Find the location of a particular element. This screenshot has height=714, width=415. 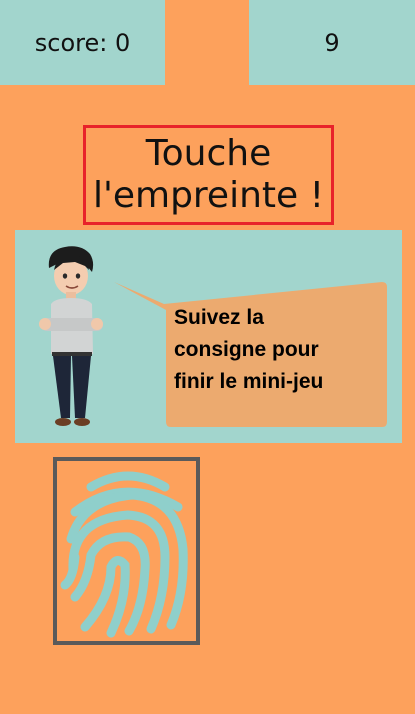

timer-box: 9 is located at coordinates (332, 42).